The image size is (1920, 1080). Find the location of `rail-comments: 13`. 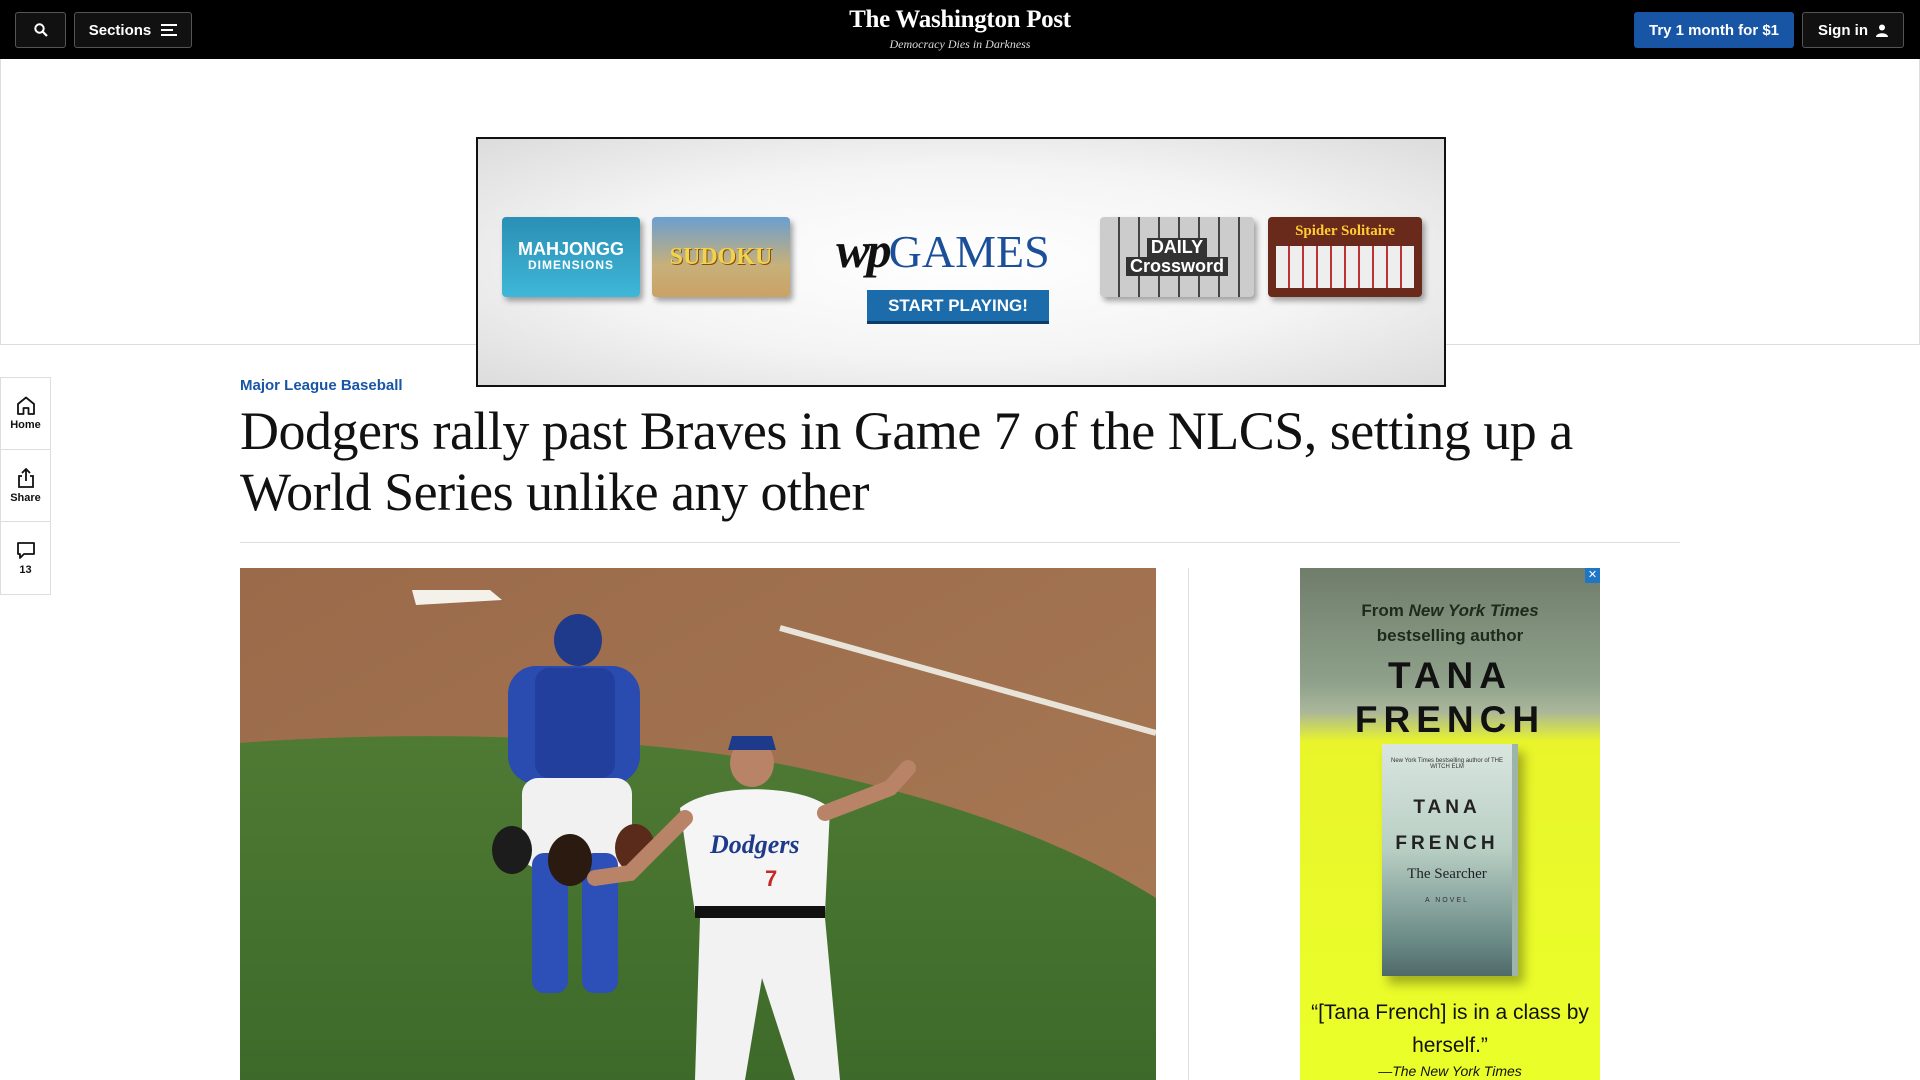

rail-comments: 13 is located at coordinates (25, 558).